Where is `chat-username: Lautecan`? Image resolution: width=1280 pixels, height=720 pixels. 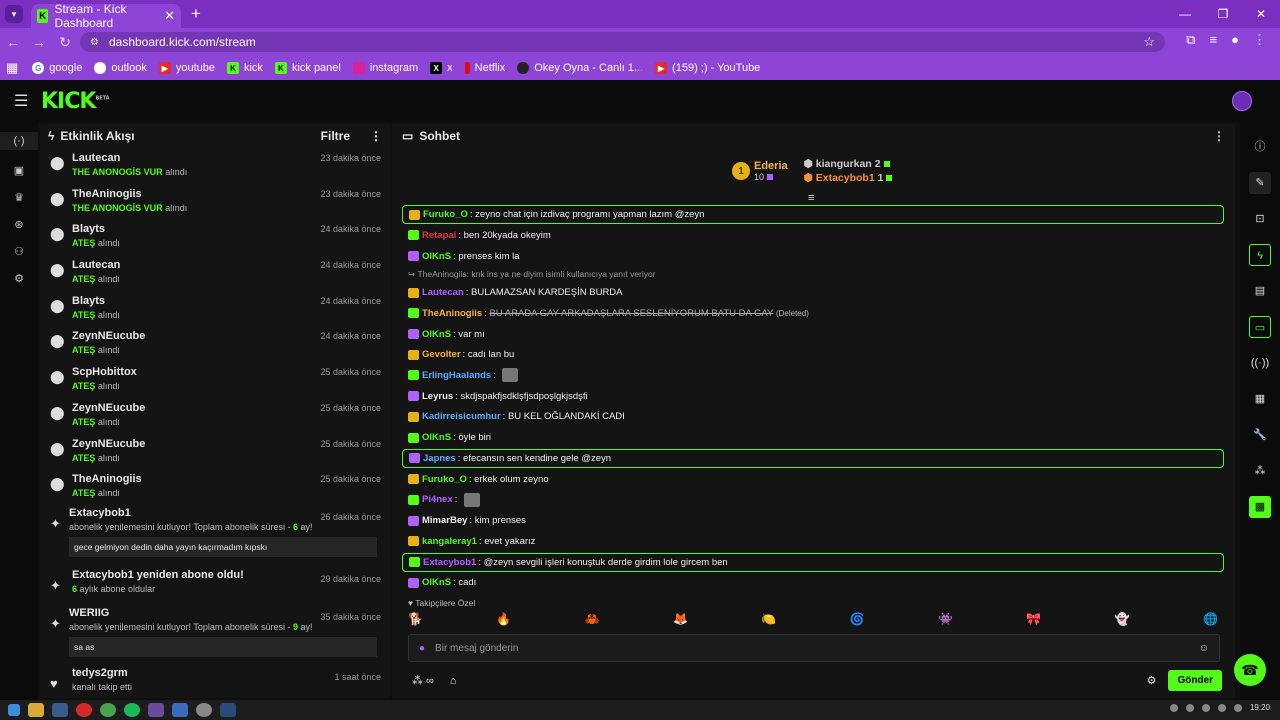 chat-username: Lautecan is located at coordinates (443, 292).